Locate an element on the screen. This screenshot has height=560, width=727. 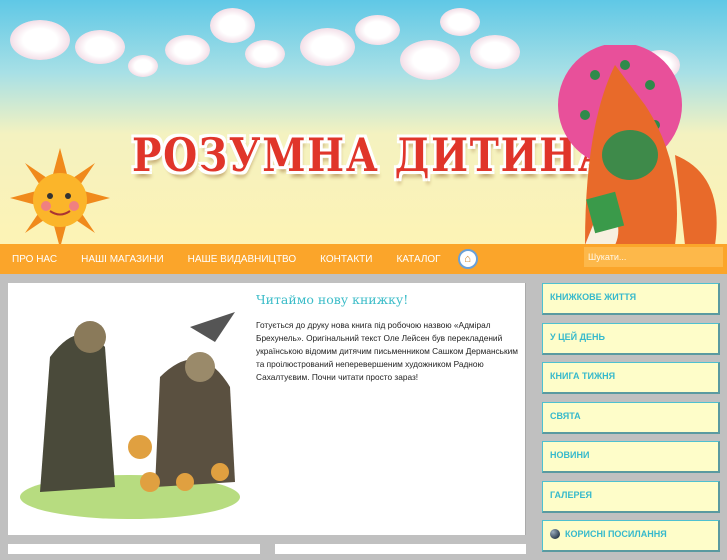
sidebar-item-label: ГАЛЕРЕЯ is located at coordinates (571, 494).